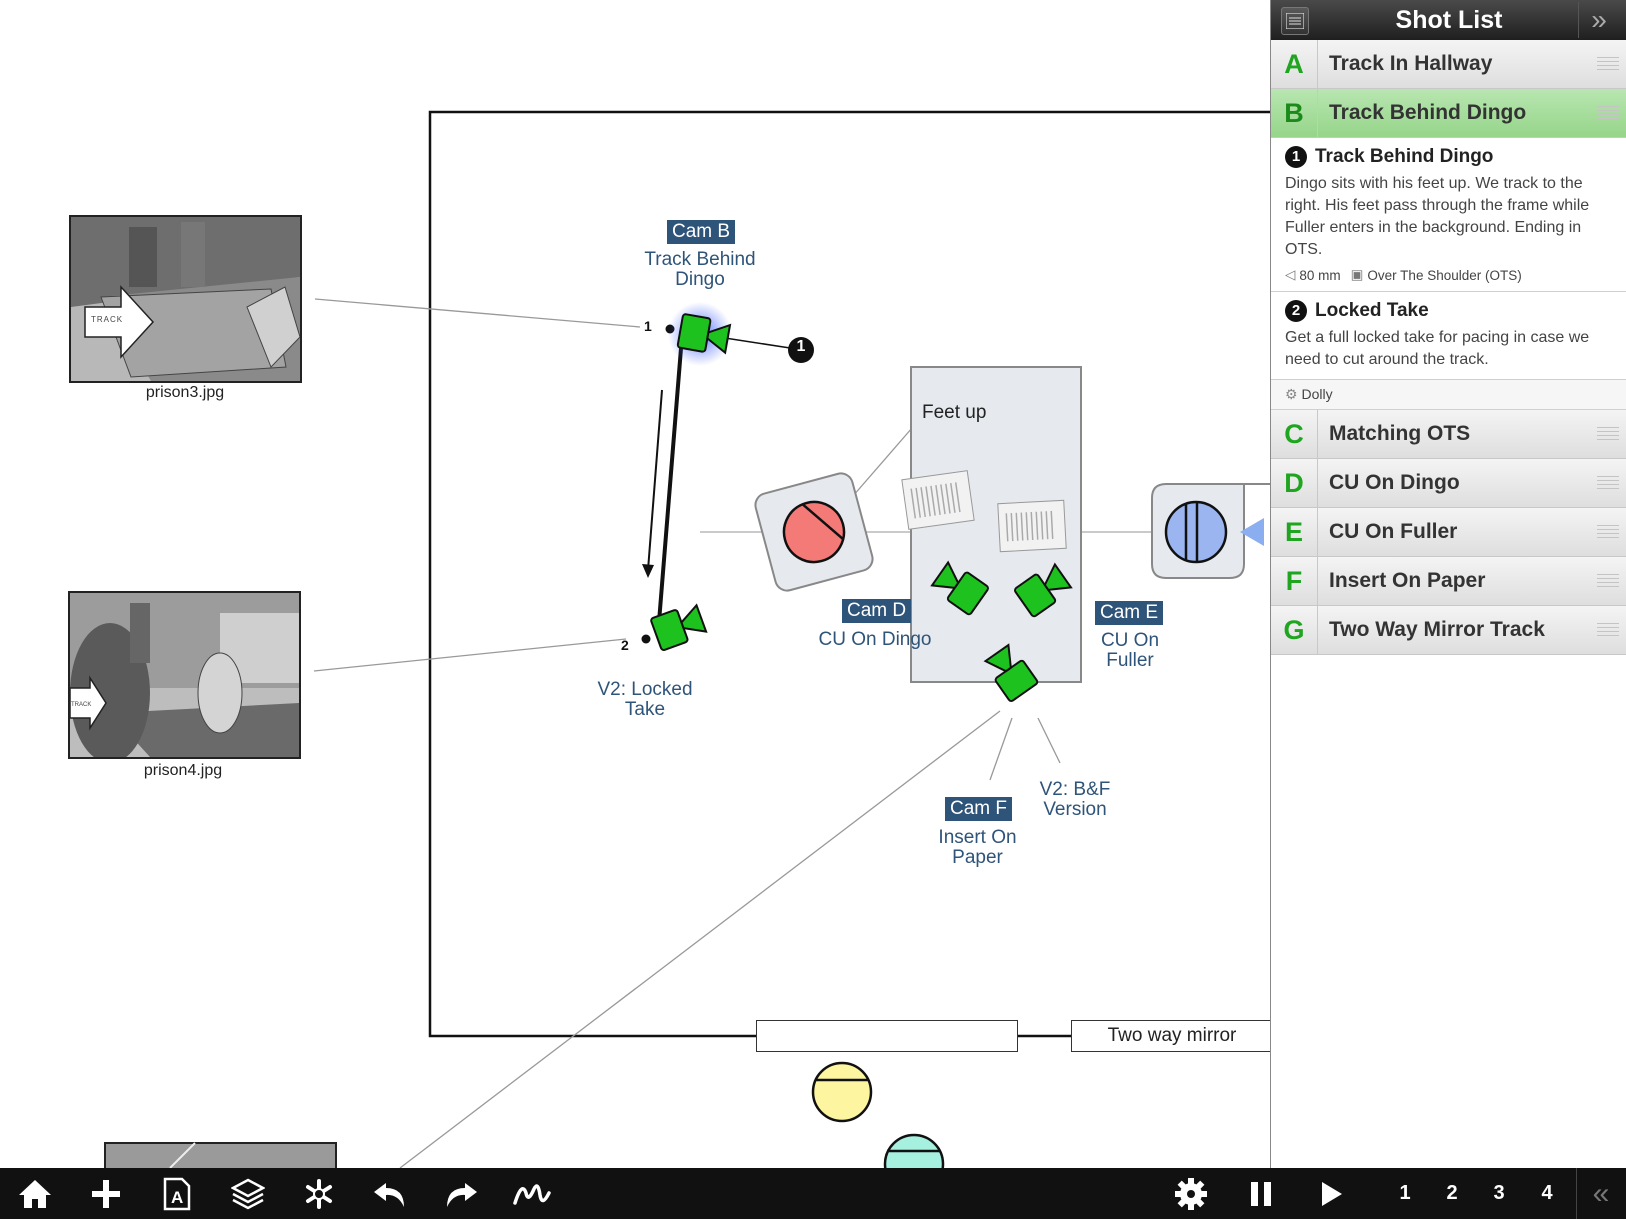  What do you see at coordinates (1428, 112) in the screenshot?
I see `shot-title: Track Behind Dingo` at bounding box center [1428, 112].